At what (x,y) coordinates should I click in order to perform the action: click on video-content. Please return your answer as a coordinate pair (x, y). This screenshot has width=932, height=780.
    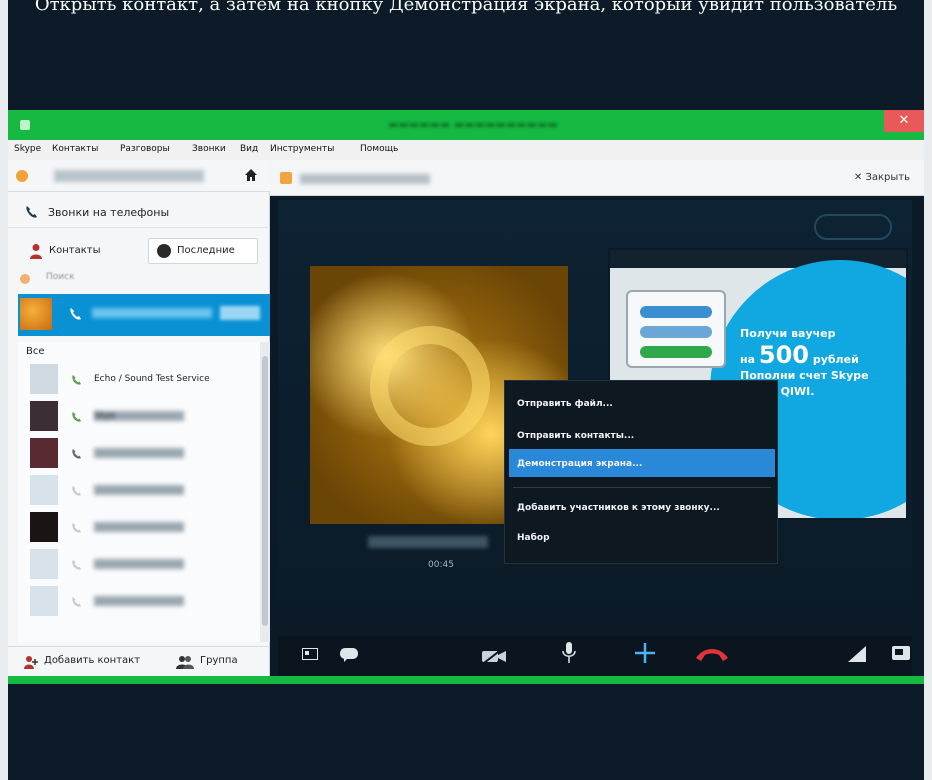
    Looking at the image, I should click on (430, 386).